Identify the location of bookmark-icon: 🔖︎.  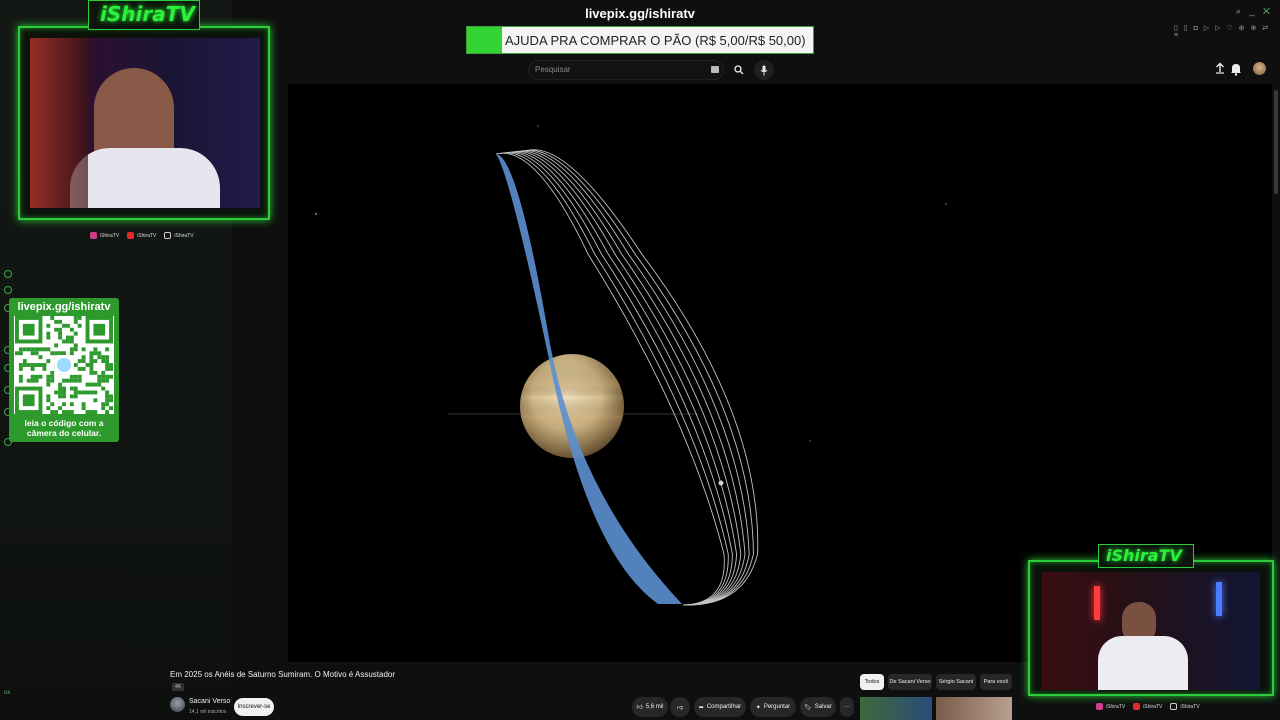
(808, 707).